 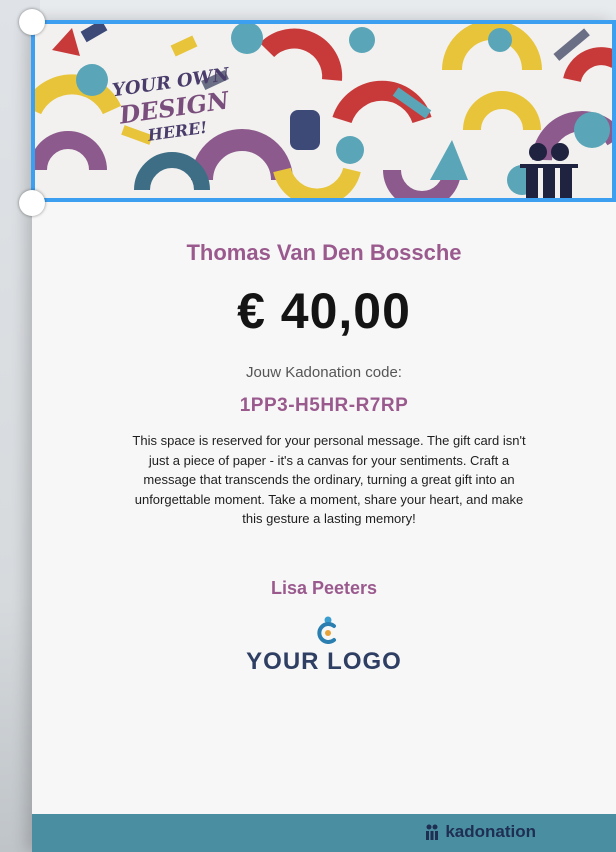 I want to click on gift-amount: € 40,00, so click(x=324, y=311).